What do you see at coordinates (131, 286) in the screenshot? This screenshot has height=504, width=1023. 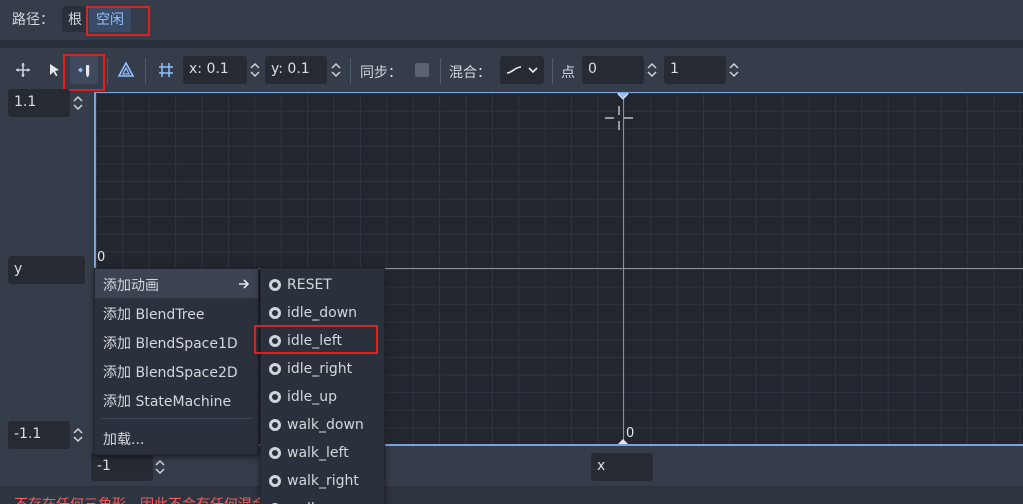 I see `menu-item-label: 添加动画` at bounding box center [131, 286].